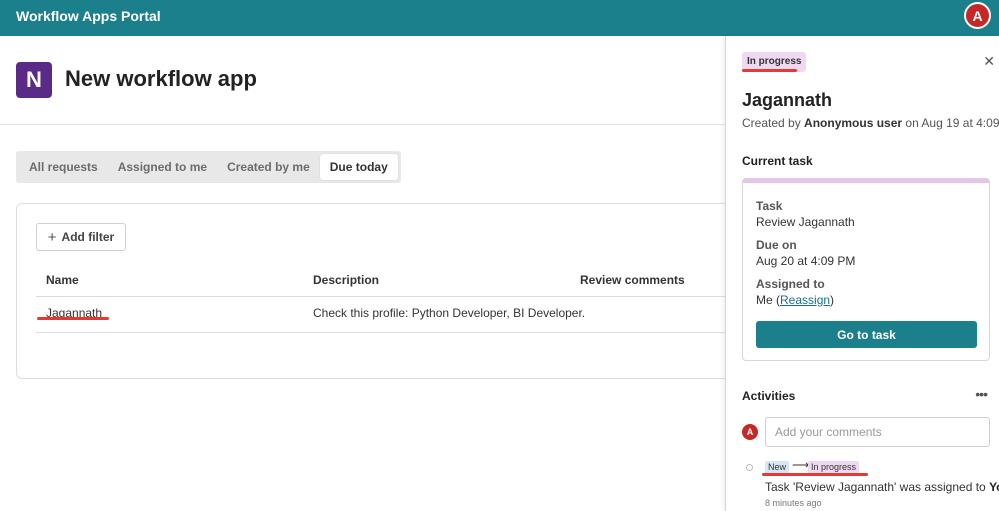  What do you see at coordinates (776, 245) in the screenshot?
I see `due-label: Due on` at bounding box center [776, 245].